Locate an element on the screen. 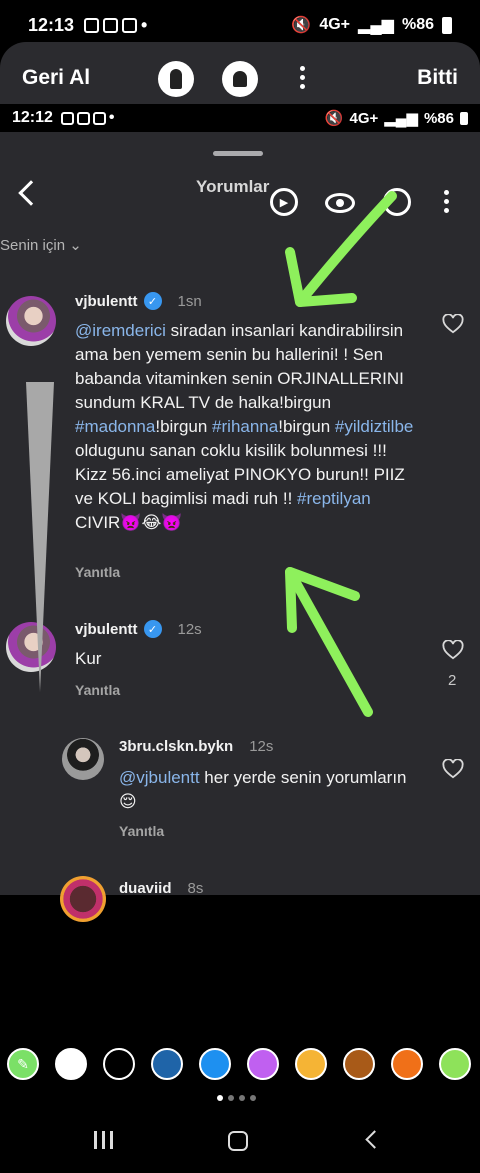 This screenshot has height=1173, width=480. color-palette: ✎ is located at coordinates (240, 1064).